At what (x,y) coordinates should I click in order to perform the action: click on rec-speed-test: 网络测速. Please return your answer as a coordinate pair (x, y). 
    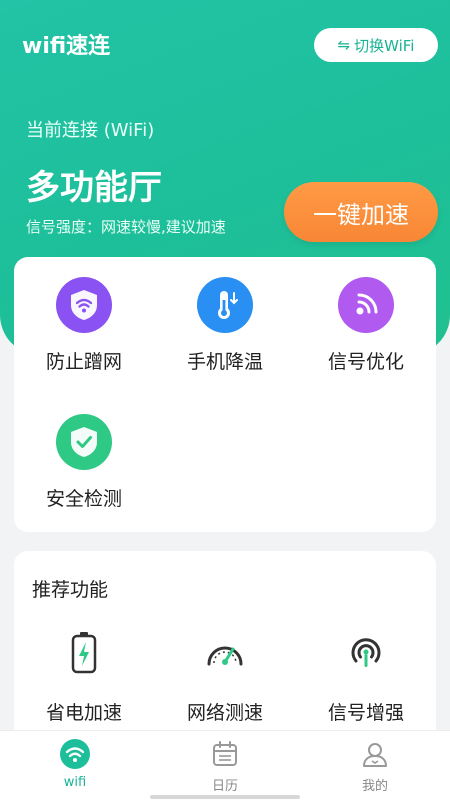
    Looking at the image, I should click on (225, 637).